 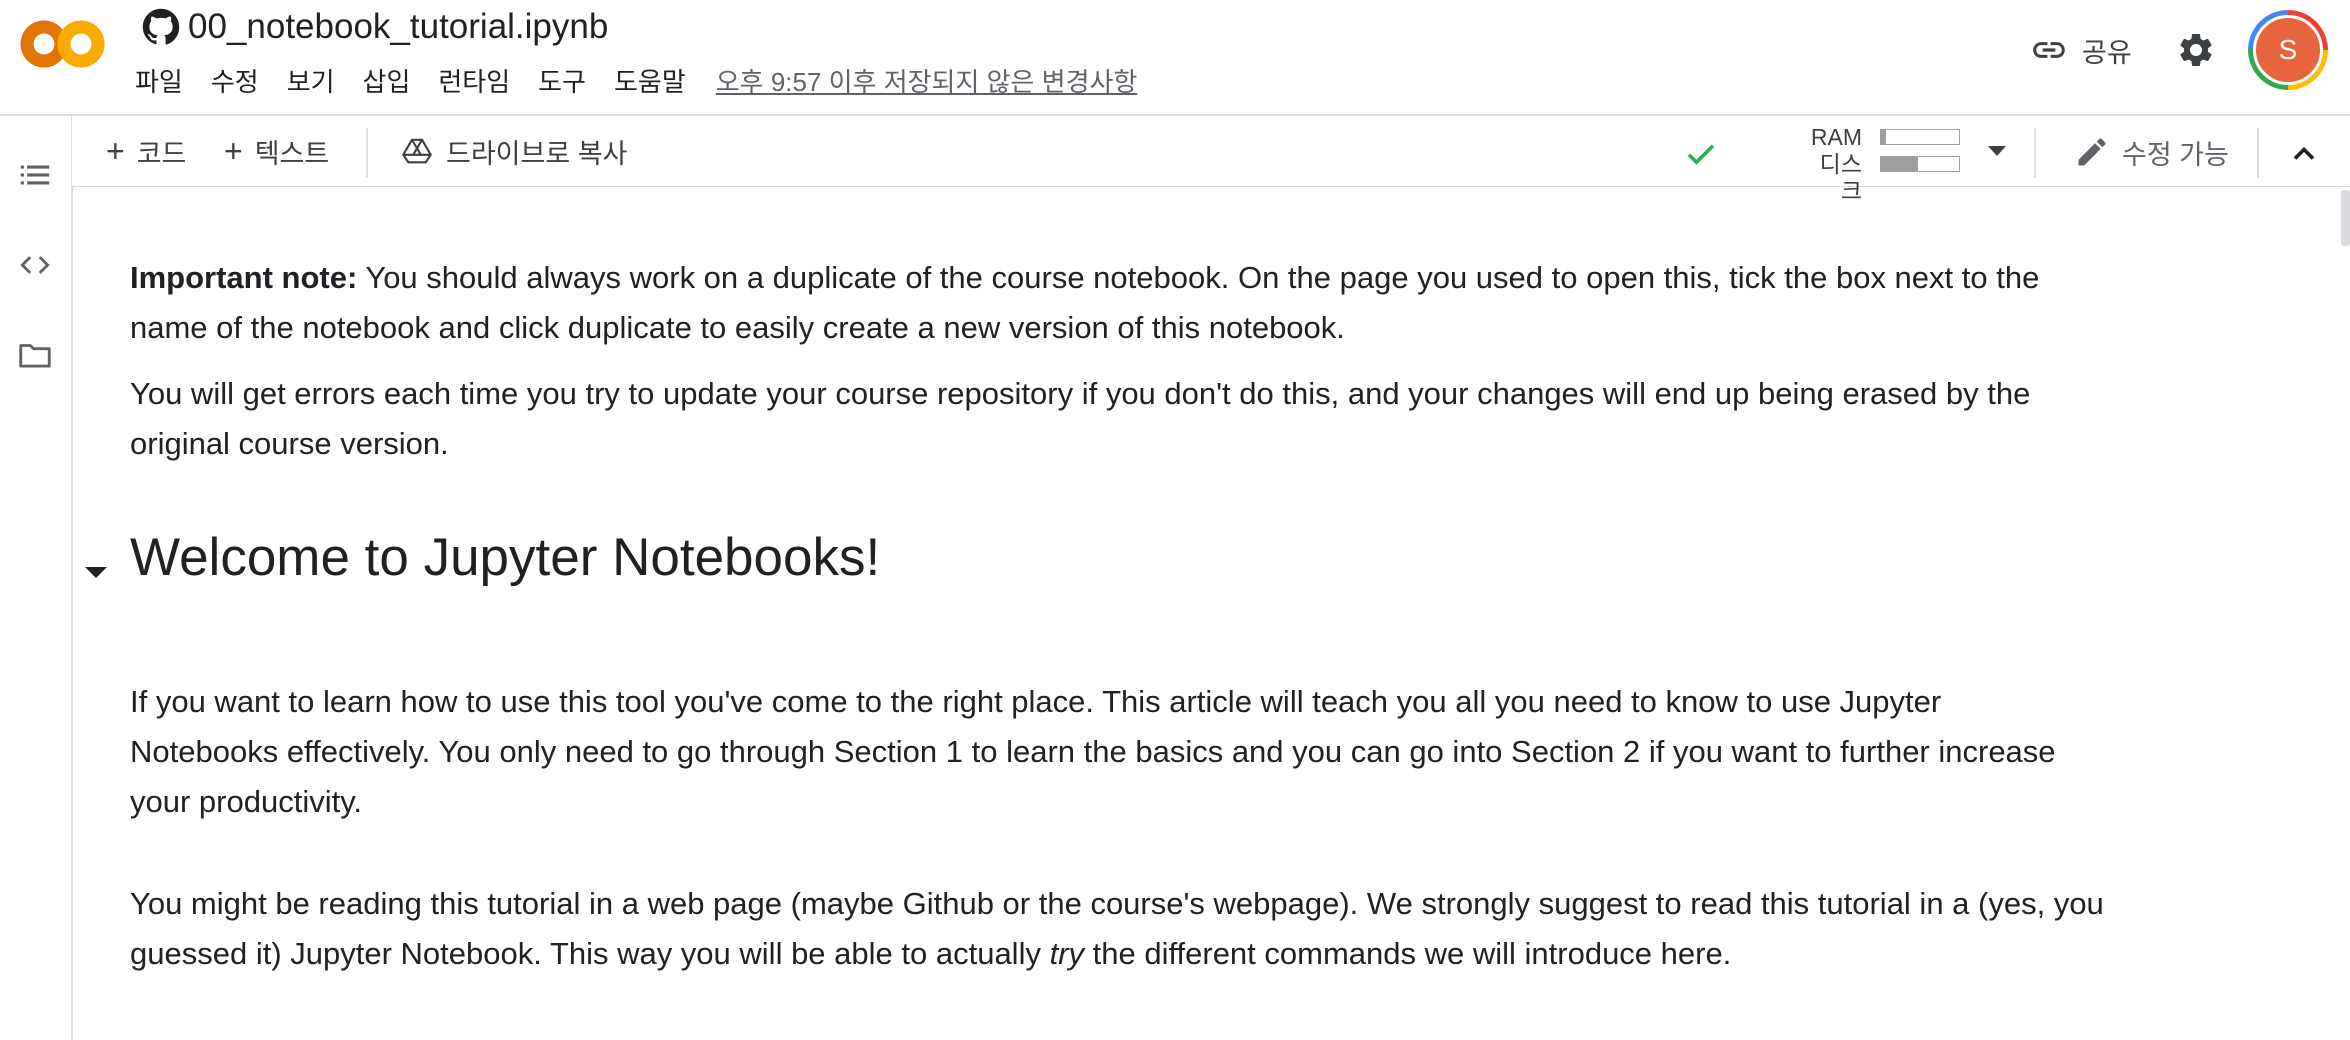 I want to click on ram-label: RAM, so click(x=1836, y=137).